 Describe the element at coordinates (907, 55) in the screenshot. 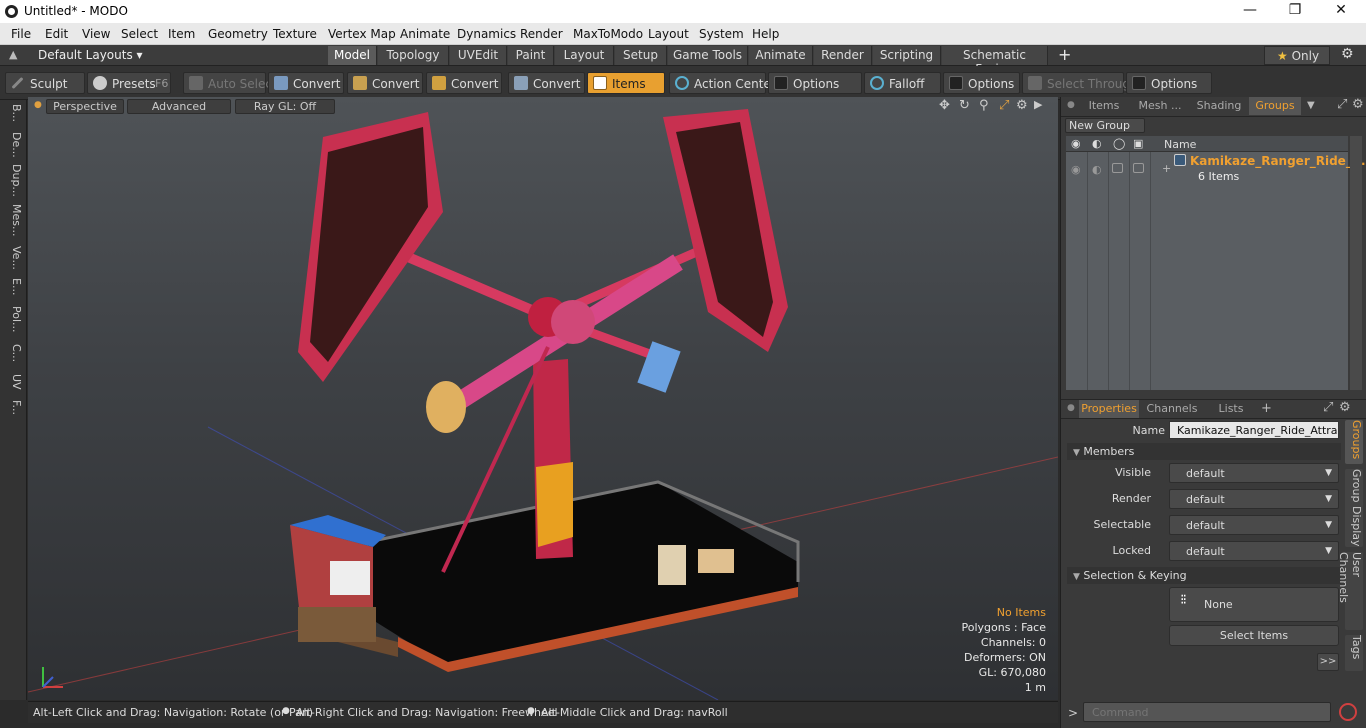

I see `tab-scripting: Scripting` at that location.